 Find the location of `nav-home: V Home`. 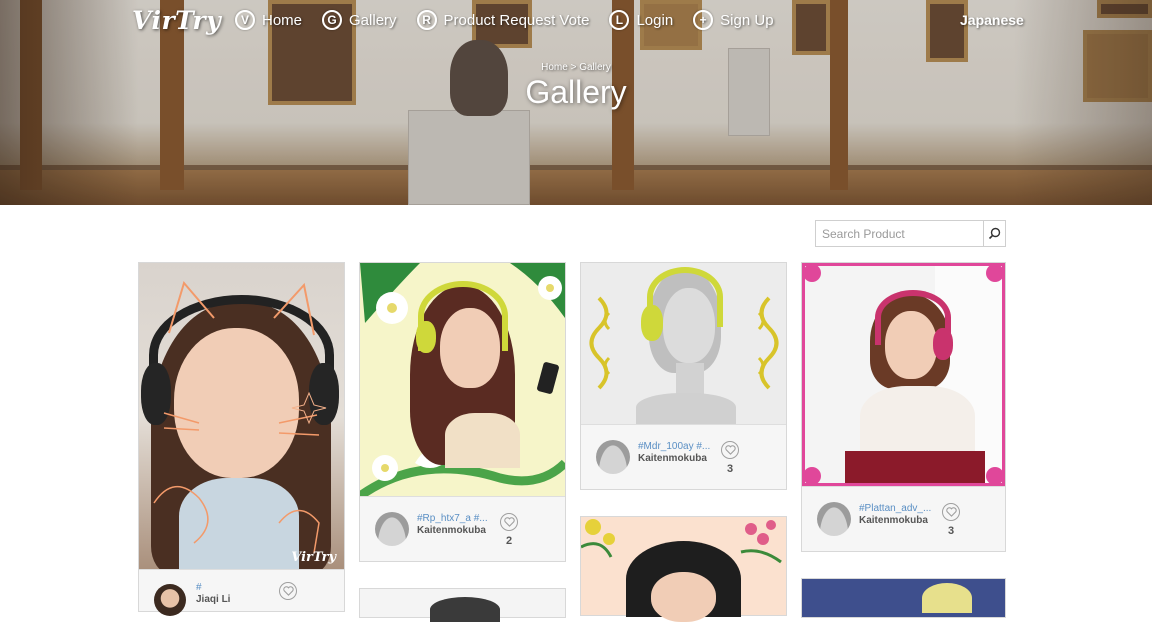

nav-home: V Home is located at coordinates (268, 20).